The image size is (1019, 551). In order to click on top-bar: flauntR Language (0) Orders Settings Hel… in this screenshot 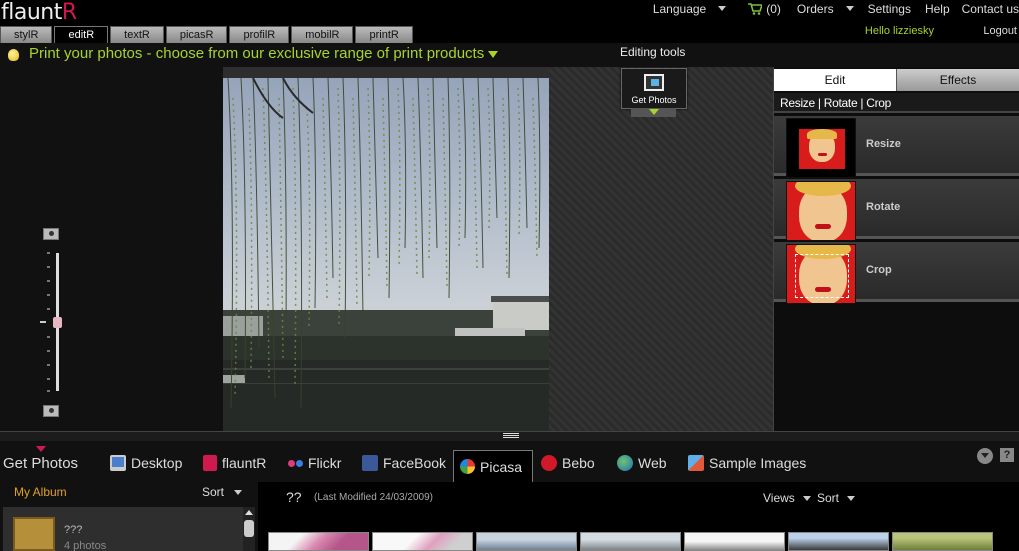, I will do `click(509, 13)`.